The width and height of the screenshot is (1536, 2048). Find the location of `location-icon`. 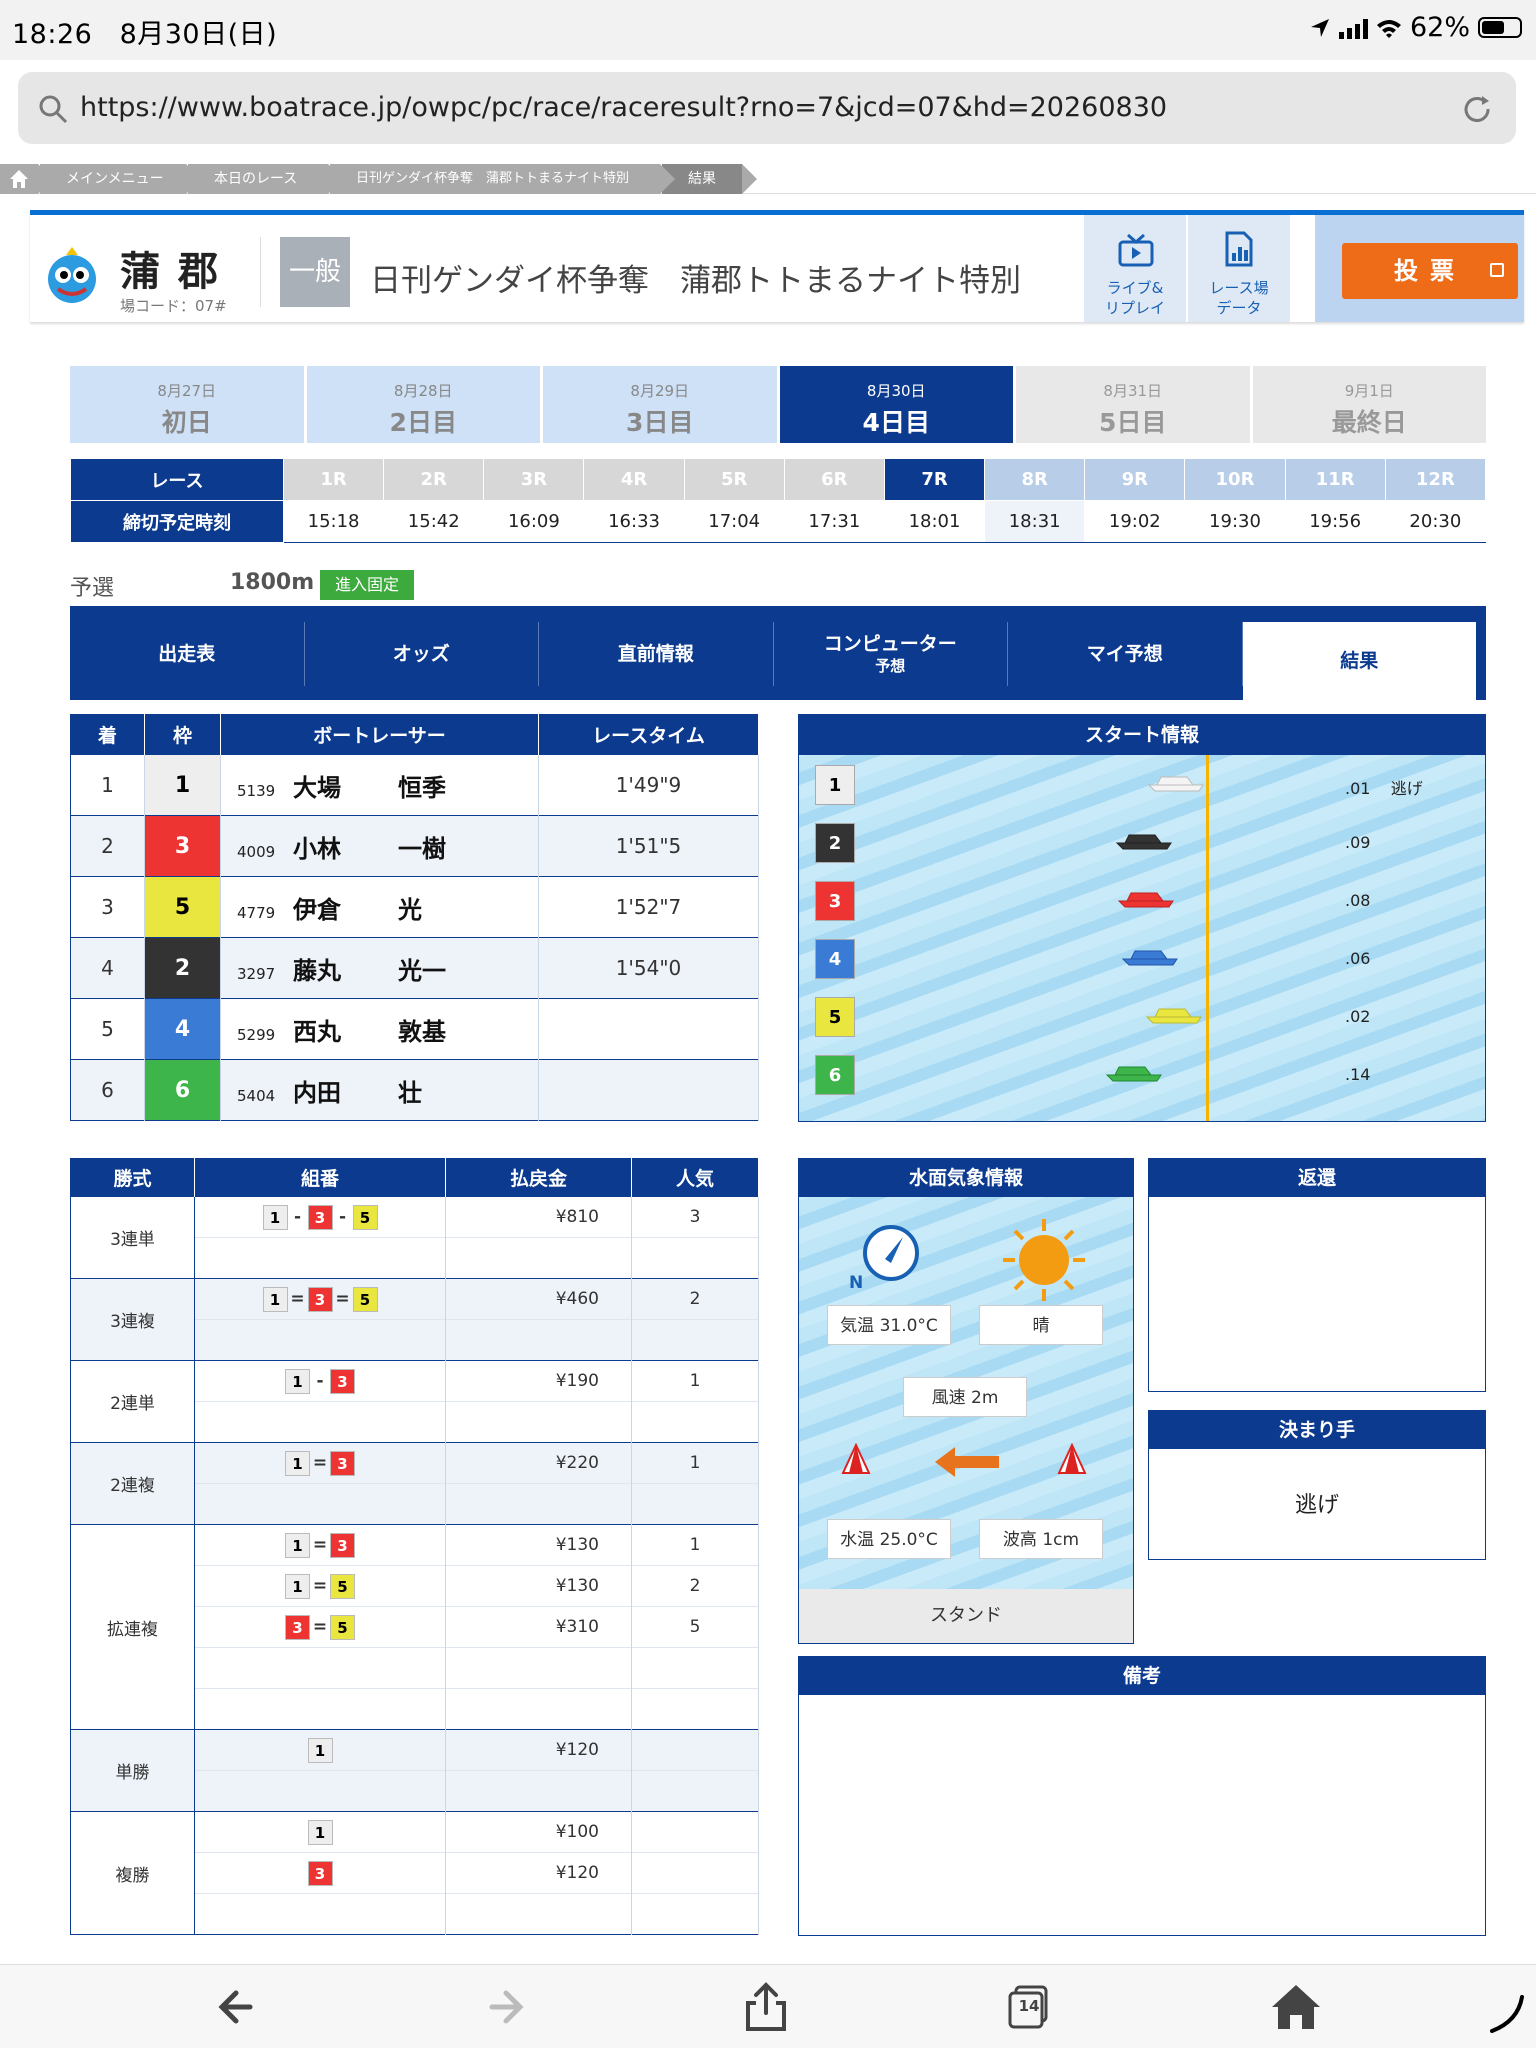

location-icon is located at coordinates (1319, 27).